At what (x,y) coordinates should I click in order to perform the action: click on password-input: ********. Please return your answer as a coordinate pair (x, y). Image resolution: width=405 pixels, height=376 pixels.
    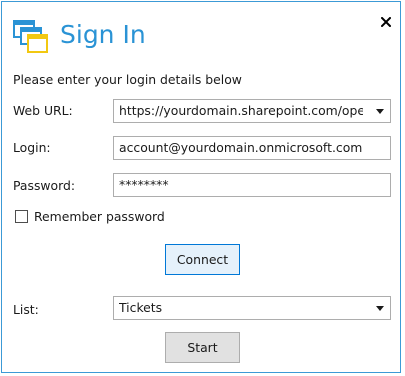
    Looking at the image, I should click on (252, 185).